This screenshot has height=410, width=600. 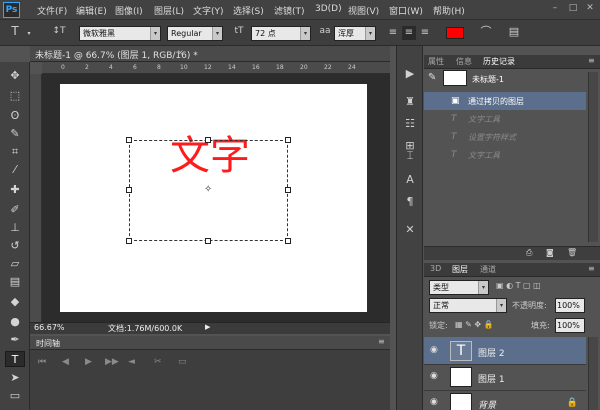 What do you see at coordinates (208, 189) in the screenshot?
I see `reference-point-icon: ✧` at bounding box center [208, 189].